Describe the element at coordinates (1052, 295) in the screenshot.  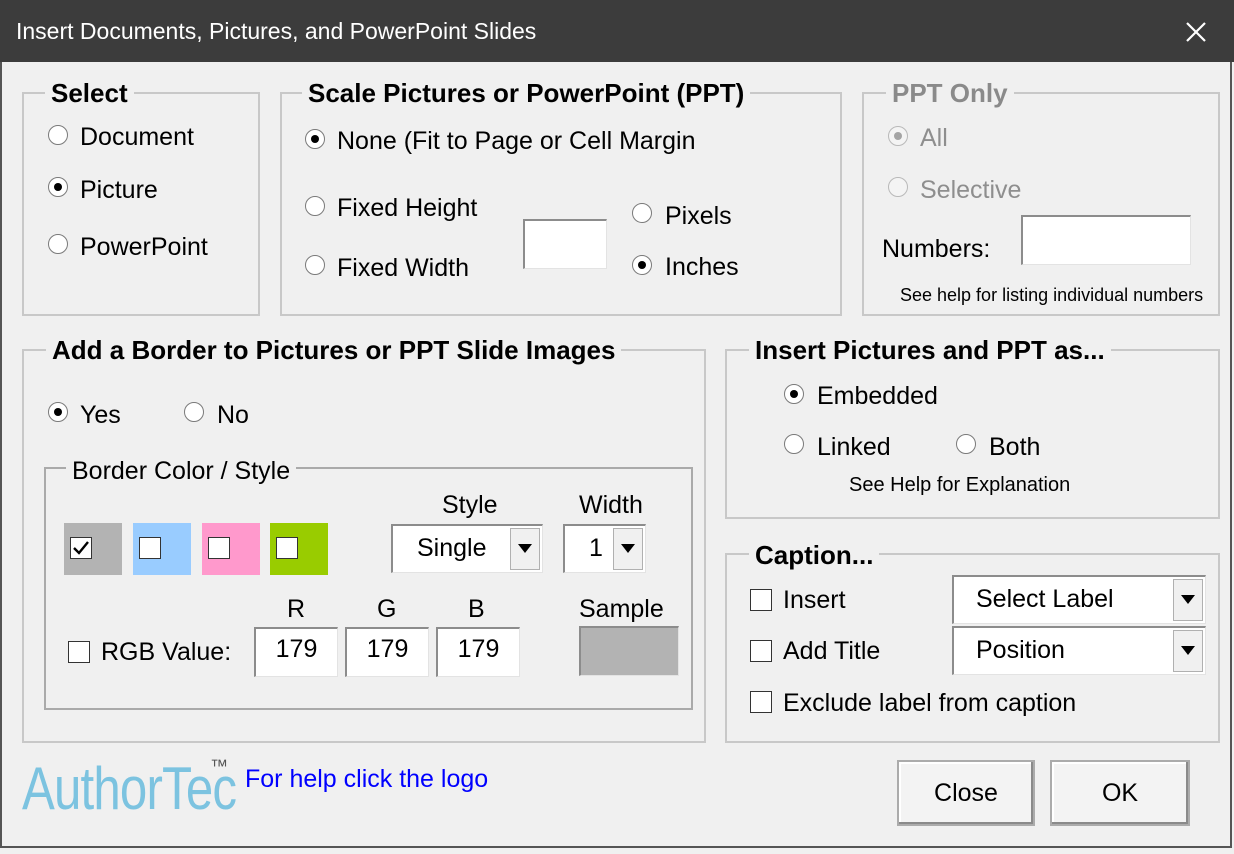
I see `ppt-numbers-hint: See help for listing individual numbers` at that location.